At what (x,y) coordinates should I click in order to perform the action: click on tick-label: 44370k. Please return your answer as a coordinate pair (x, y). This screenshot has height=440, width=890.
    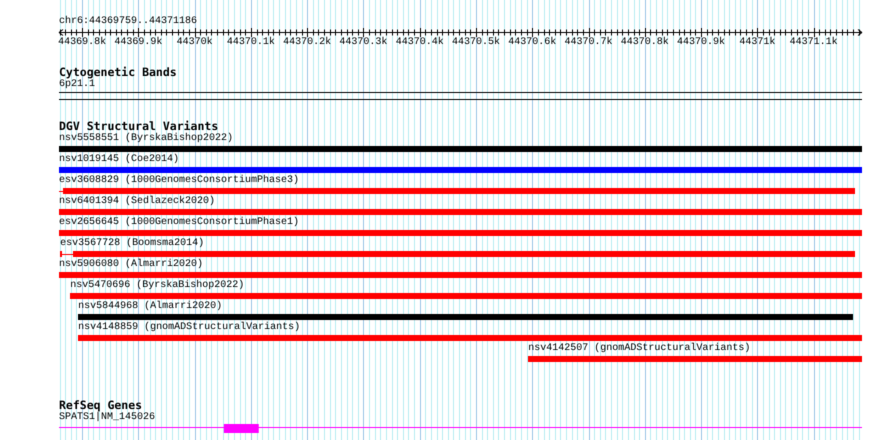
    Looking at the image, I should click on (194, 42).